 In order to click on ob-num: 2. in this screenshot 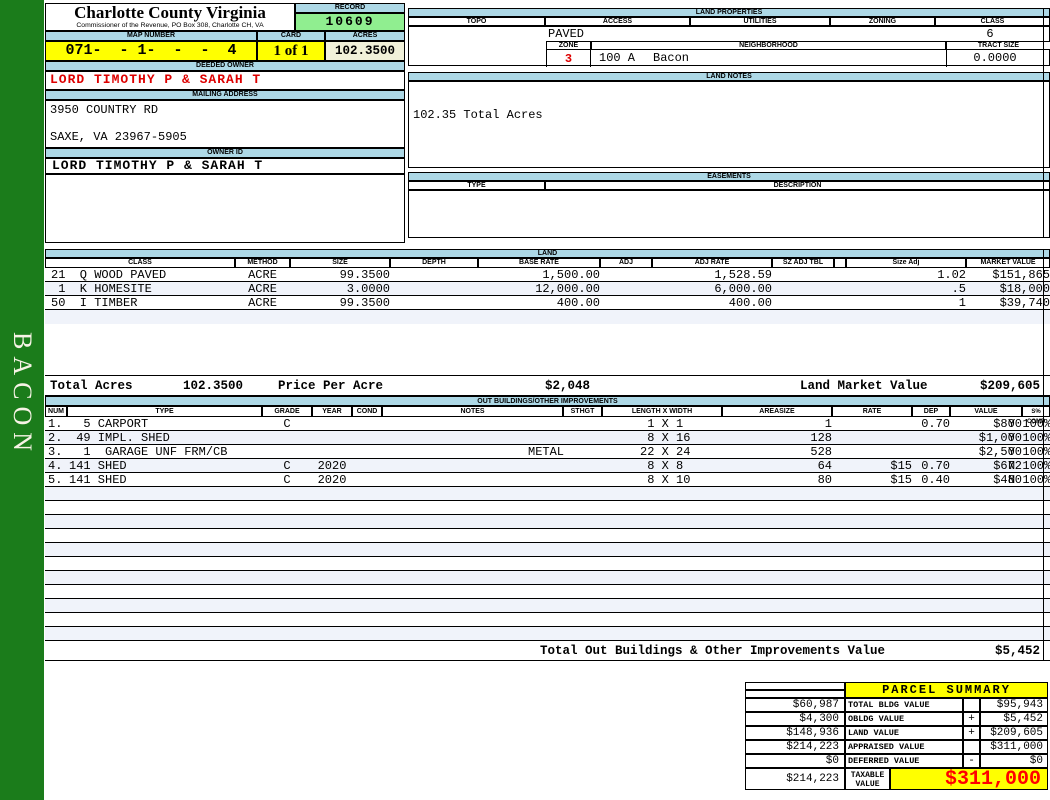, I will do `click(55, 438)`.